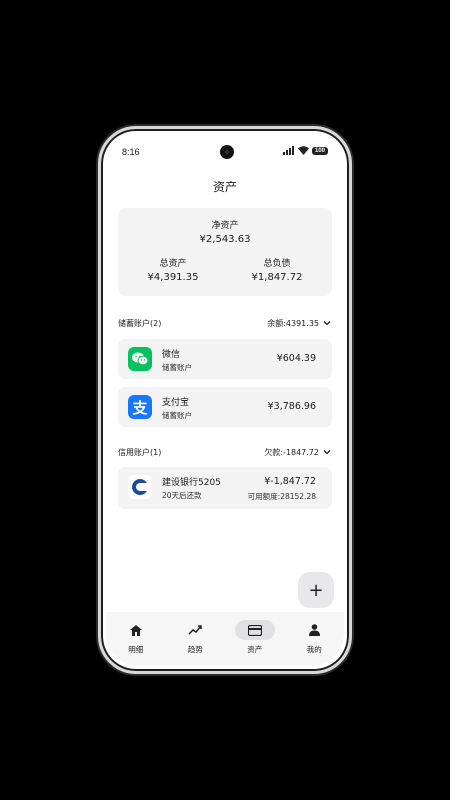 Image resolution: width=450 pixels, height=800 pixels. I want to click on available-credit: 可用额度:28152.28, so click(281, 496).